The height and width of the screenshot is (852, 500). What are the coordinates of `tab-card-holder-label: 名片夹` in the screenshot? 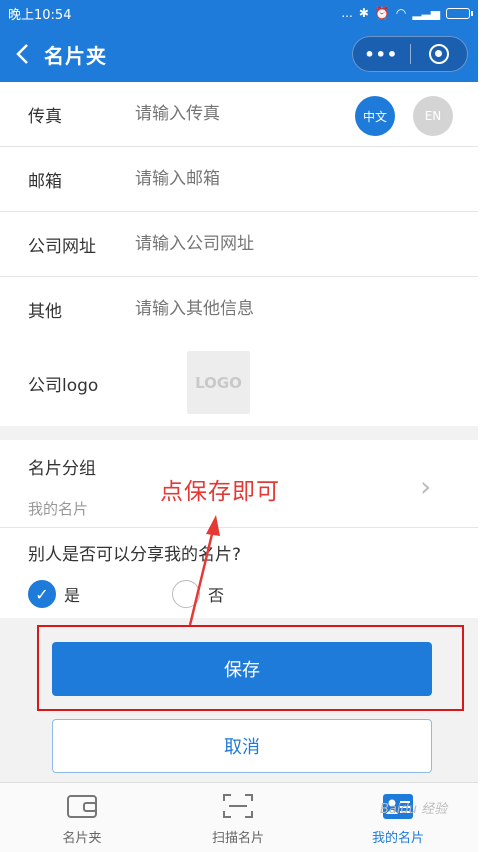 It's located at (82, 838).